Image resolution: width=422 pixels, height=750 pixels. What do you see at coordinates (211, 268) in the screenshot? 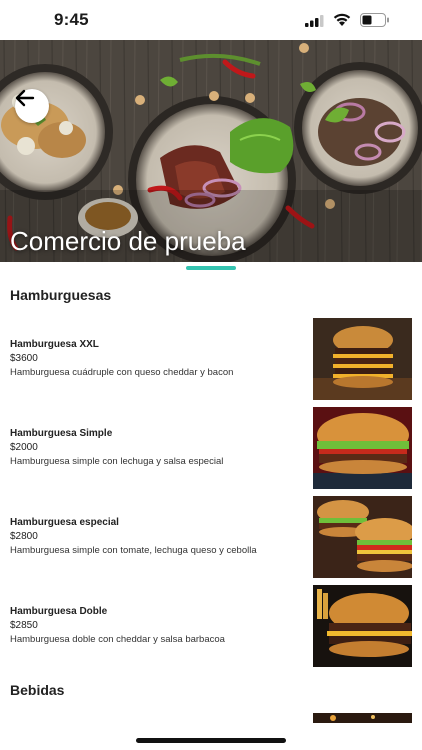
I see `tab-indicator` at bounding box center [211, 268].